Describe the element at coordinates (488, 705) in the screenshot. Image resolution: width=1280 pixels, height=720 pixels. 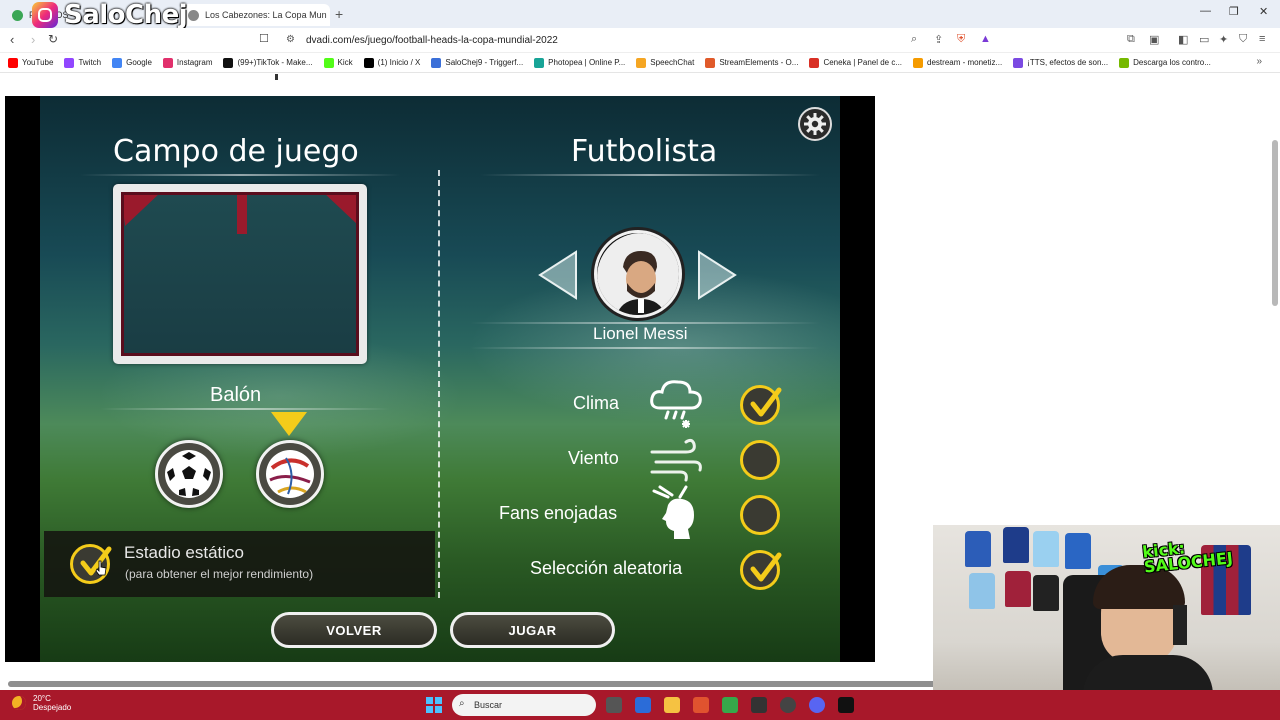
I see `search-placeholder: Buscar` at that location.